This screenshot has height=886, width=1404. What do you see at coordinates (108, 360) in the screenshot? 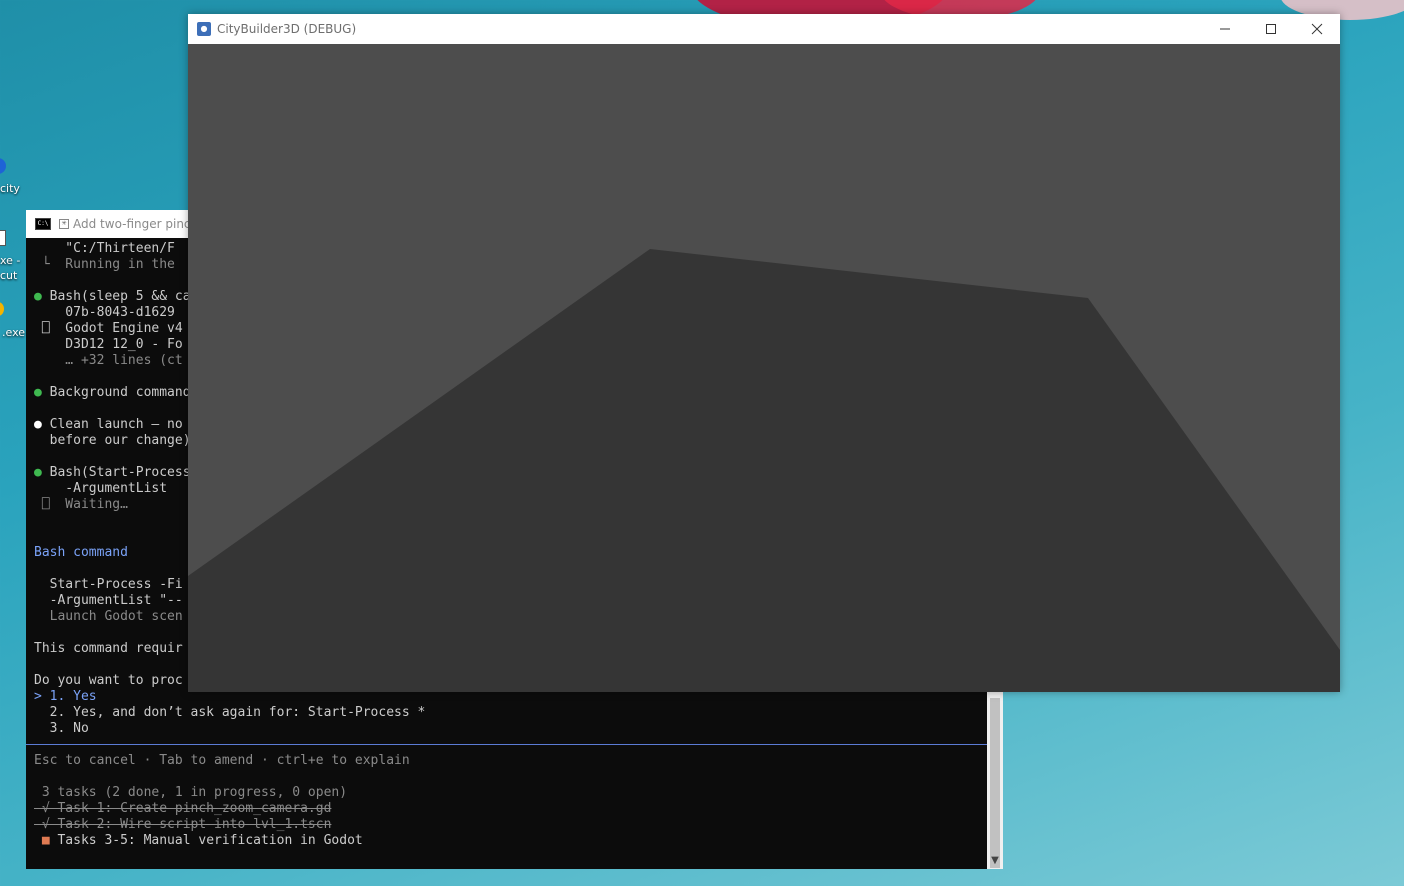
I see `terminal-line: … +32 lines (ct` at bounding box center [108, 360].